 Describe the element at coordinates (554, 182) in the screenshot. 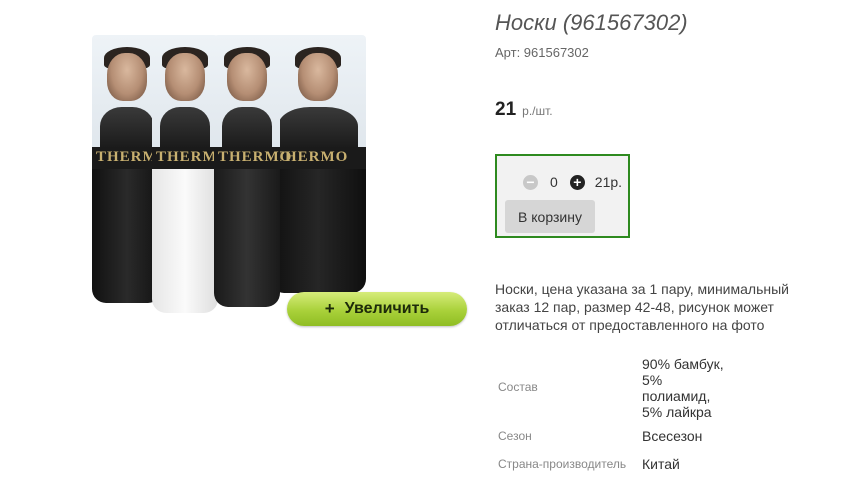

I see `quantity-value: 0` at that location.